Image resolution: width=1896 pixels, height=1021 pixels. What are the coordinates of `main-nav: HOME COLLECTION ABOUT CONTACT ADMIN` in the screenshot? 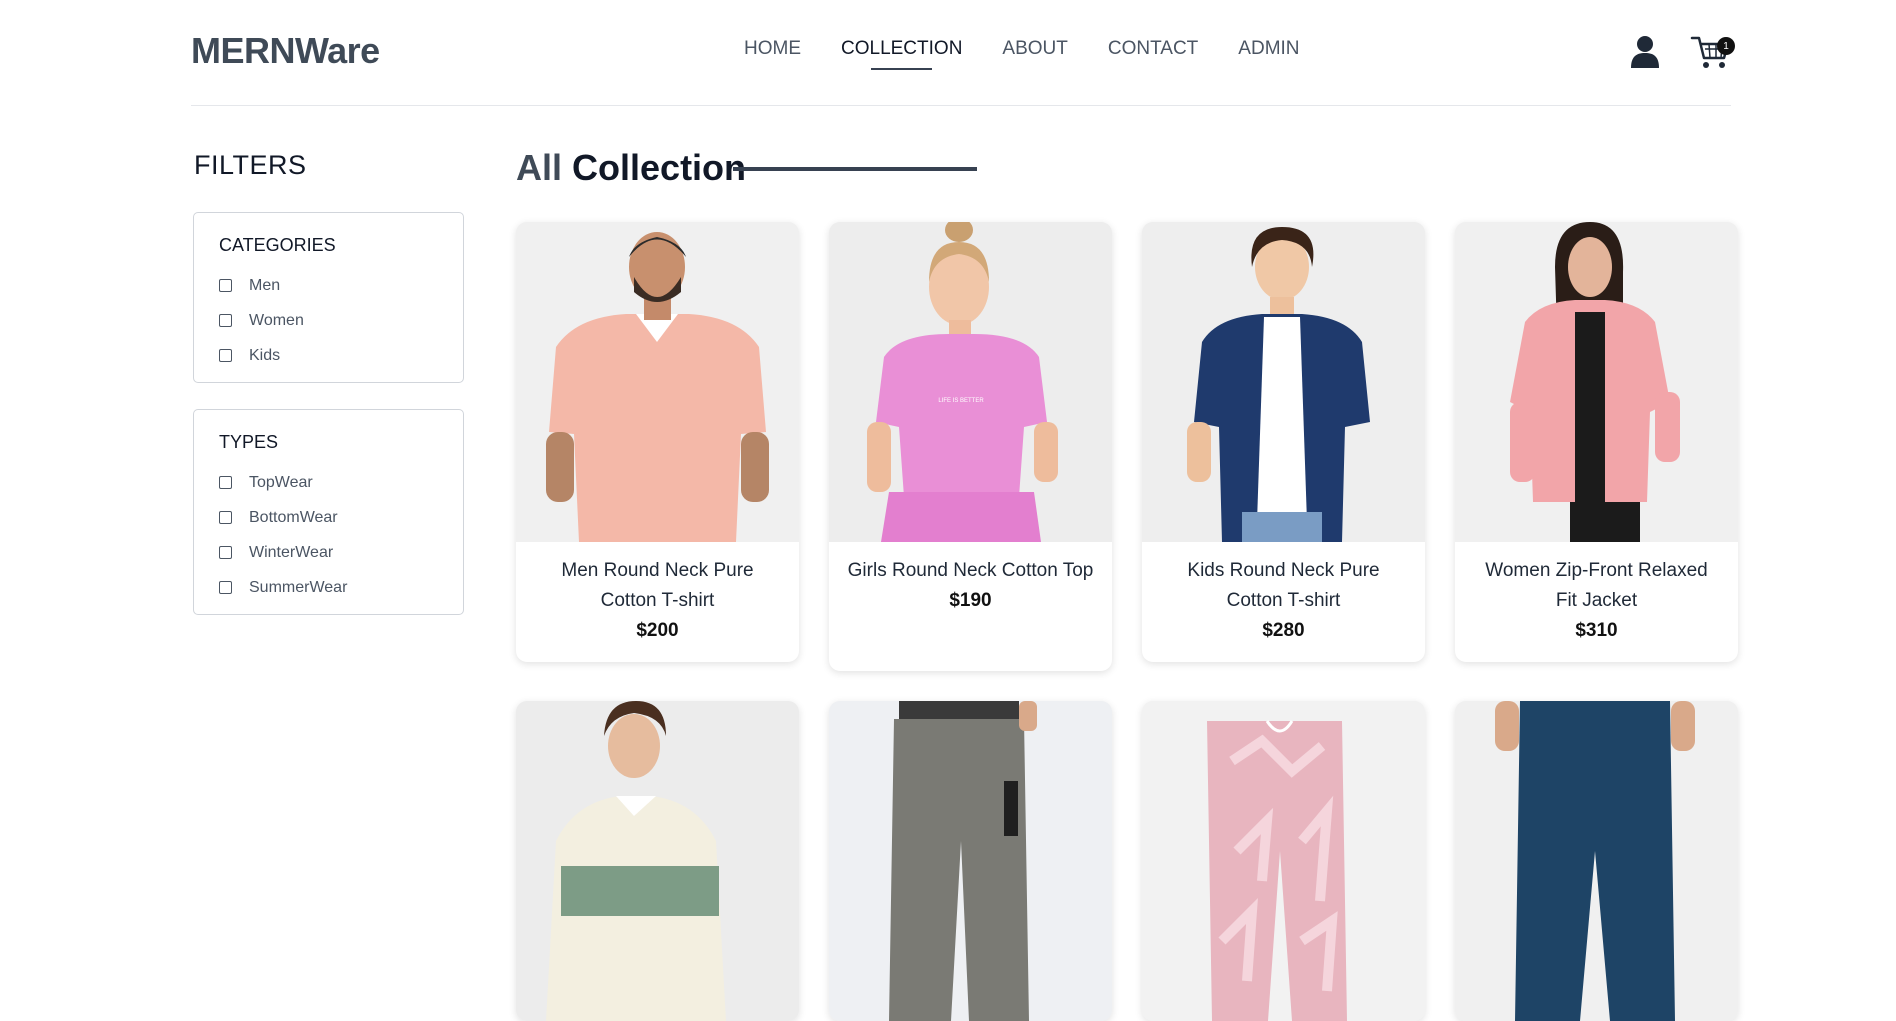 It's located at (1022, 54).